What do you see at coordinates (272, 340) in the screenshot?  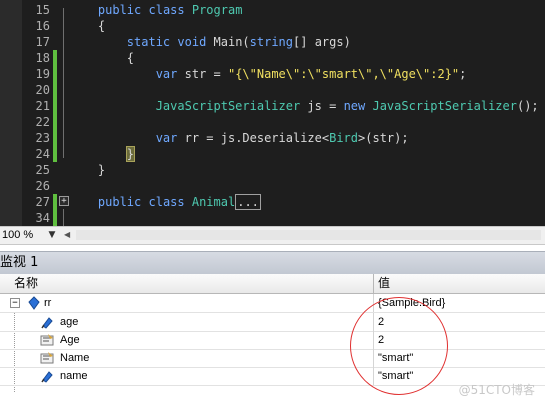 I see `watch-row-age-property: Age 2` at bounding box center [272, 340].